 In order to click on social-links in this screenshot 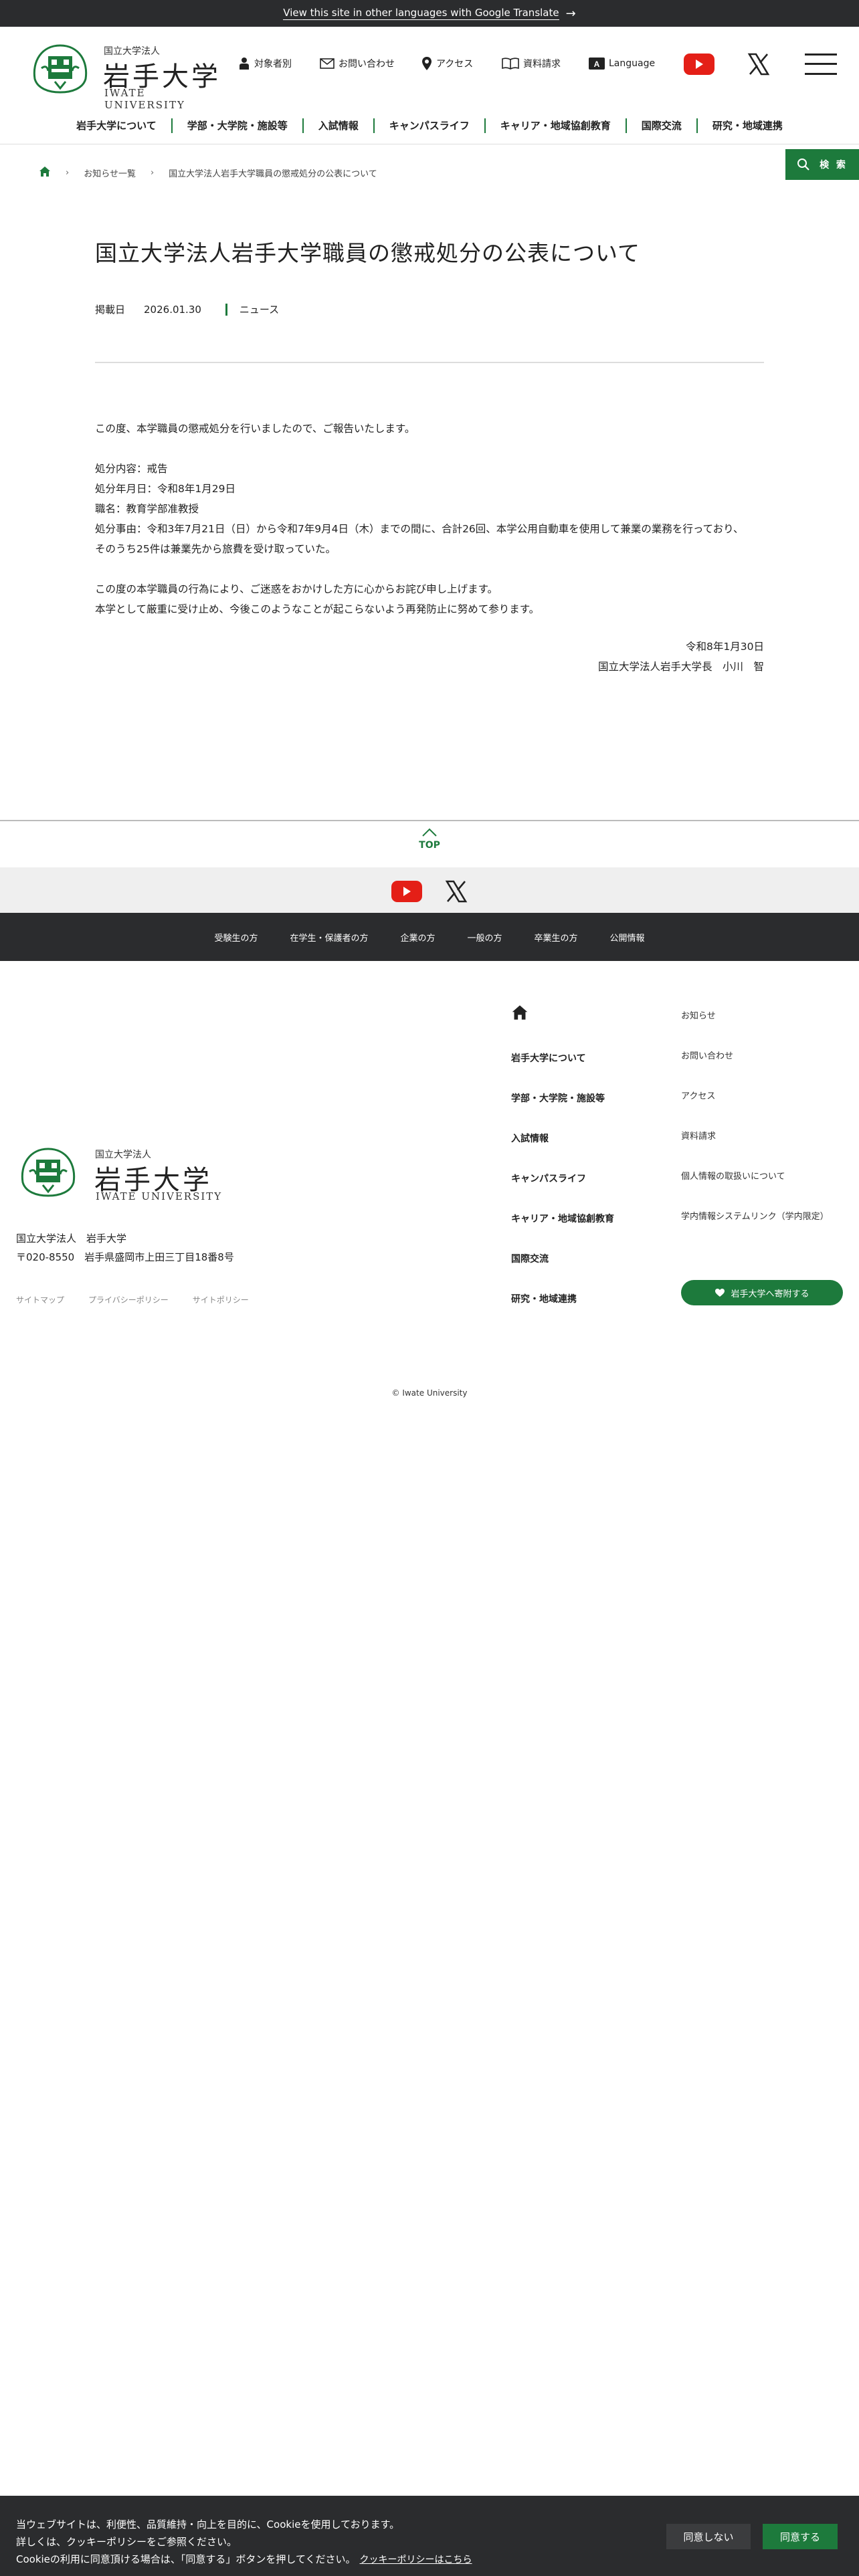, I will do `click(429, 890)`.